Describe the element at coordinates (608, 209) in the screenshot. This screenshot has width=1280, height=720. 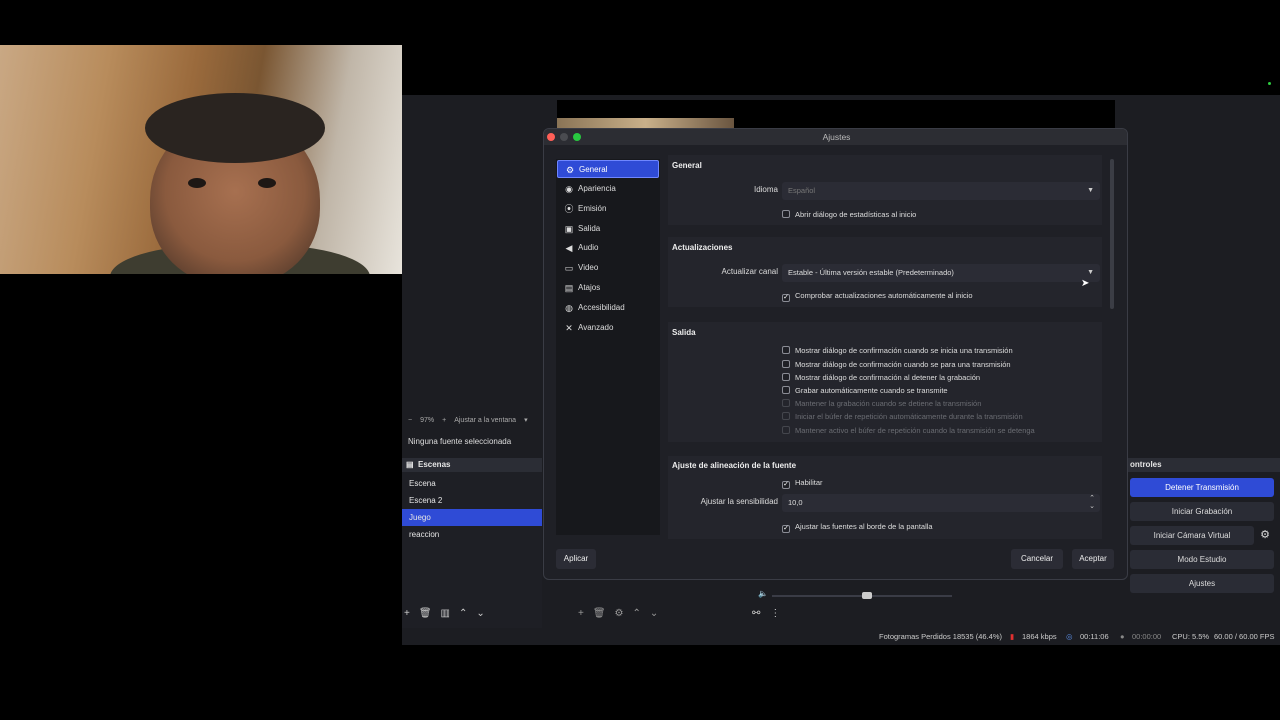
I see `nav-stream: ⦿ Emisión` at that location.